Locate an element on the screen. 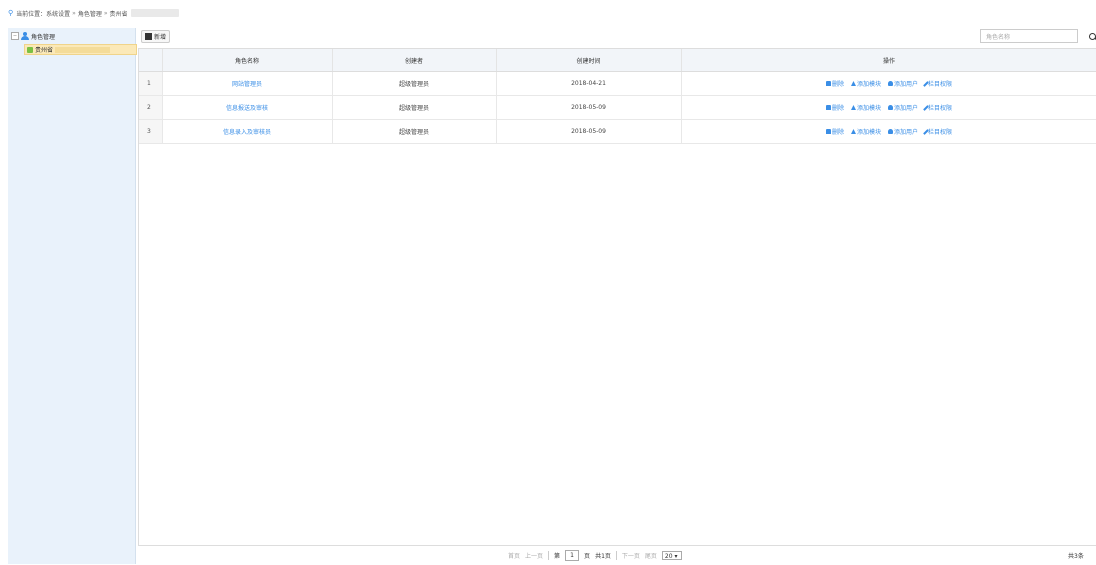 The image size is (1096, 565). role-name-search-input: 角色名称 is located at coordinates (1029, 36).